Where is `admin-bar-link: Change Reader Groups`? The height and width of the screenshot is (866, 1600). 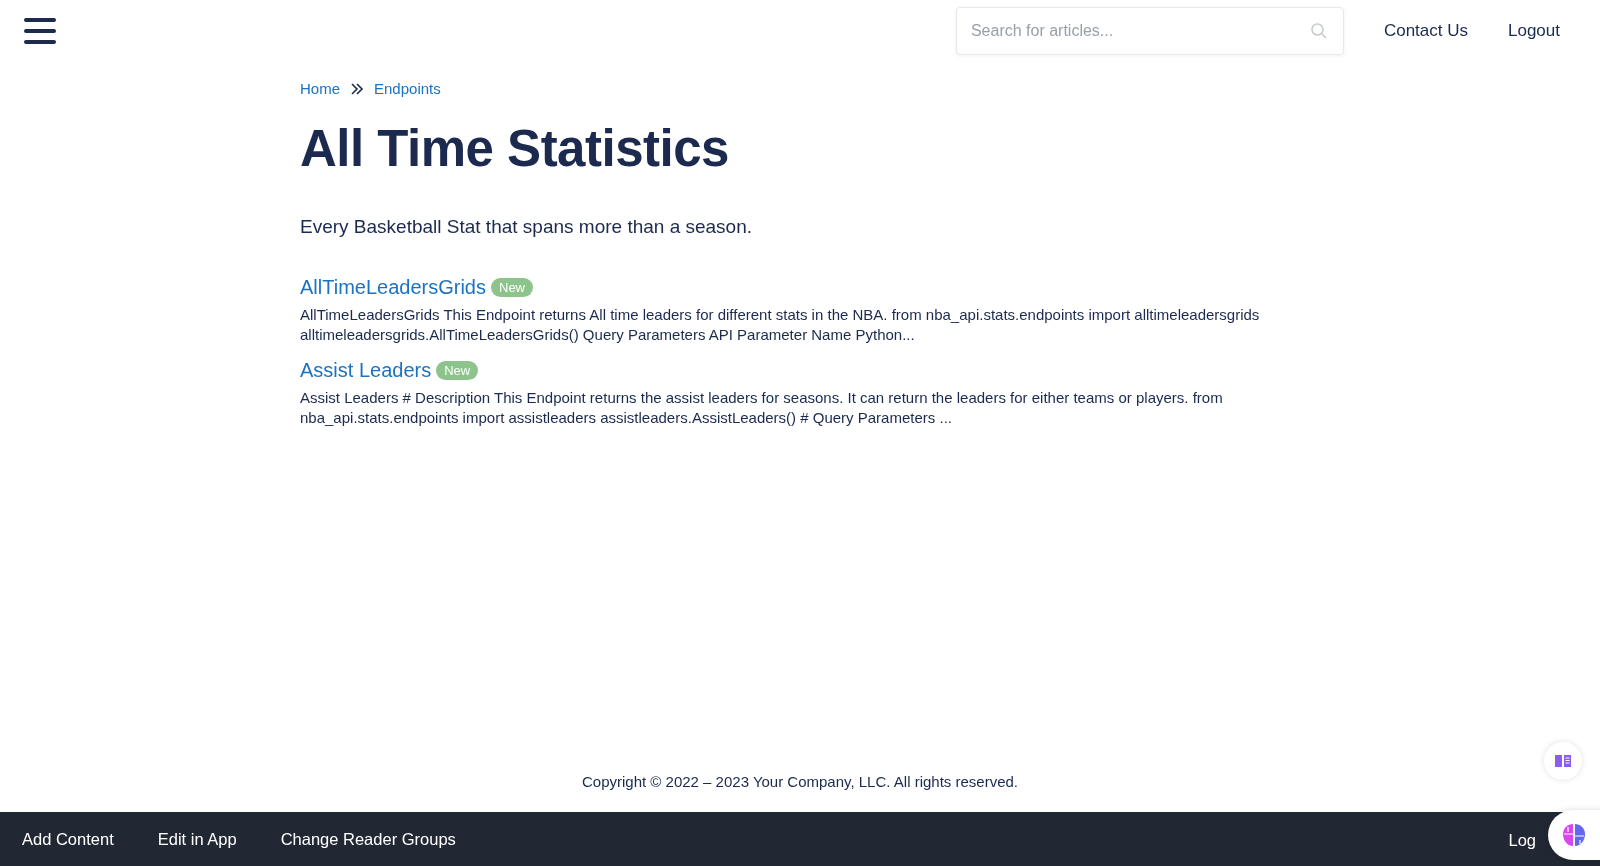
admin-bar-link: Change Reader Groups is located at coordinates (368, 839).